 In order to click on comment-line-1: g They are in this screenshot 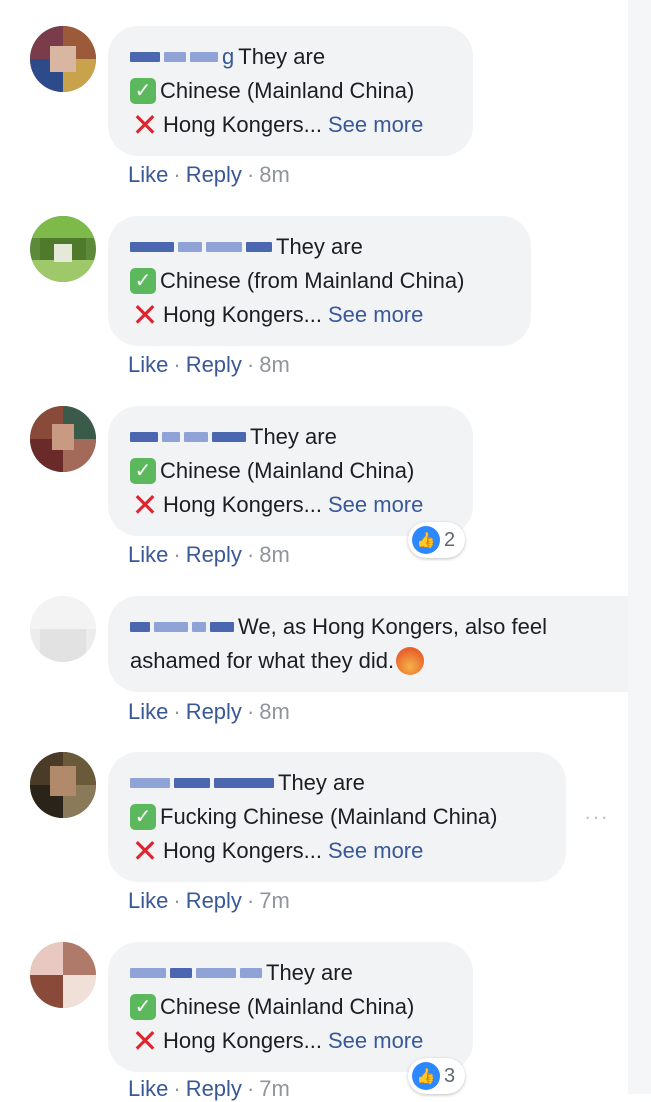, I will do `click(291, 57)`.